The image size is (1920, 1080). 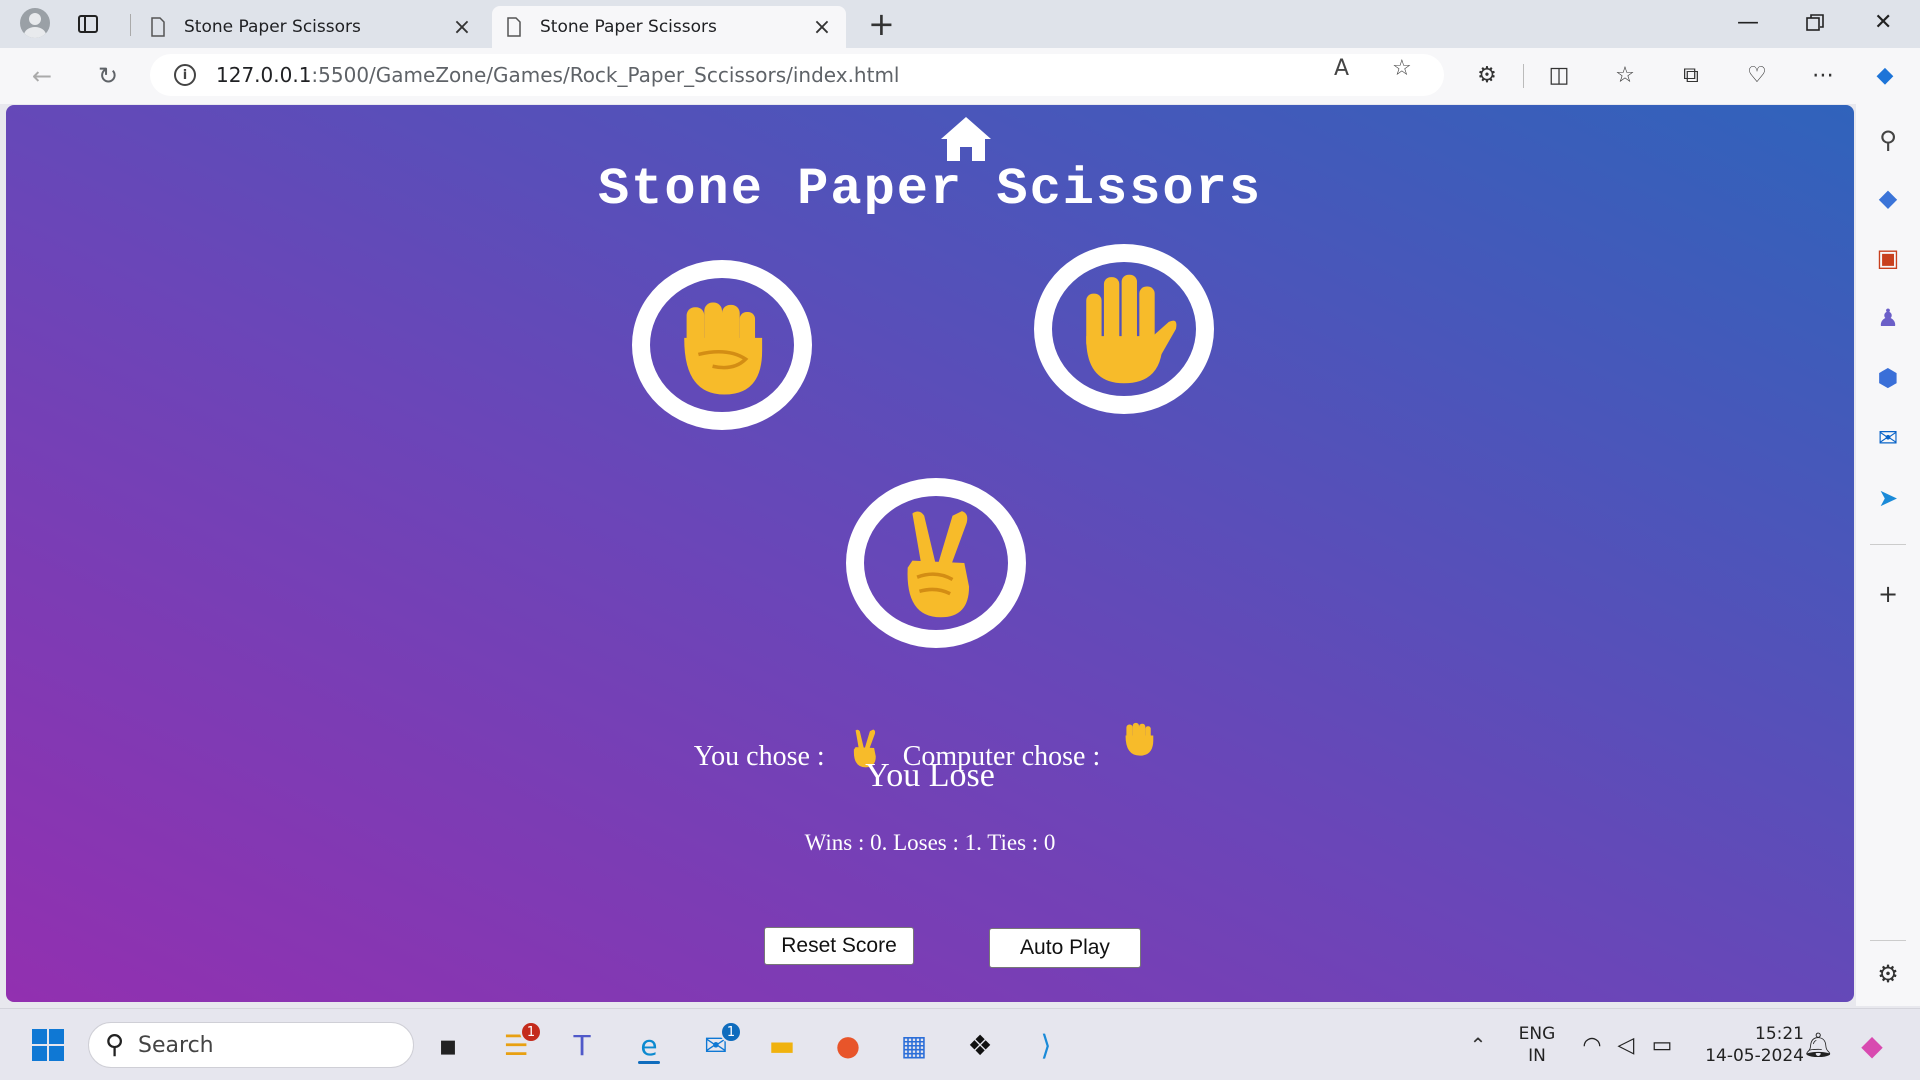 What do you see at coordinates (1523, 76) in the screenshot?
I see `toolbar-separator` at bounding box center [1523, 76].